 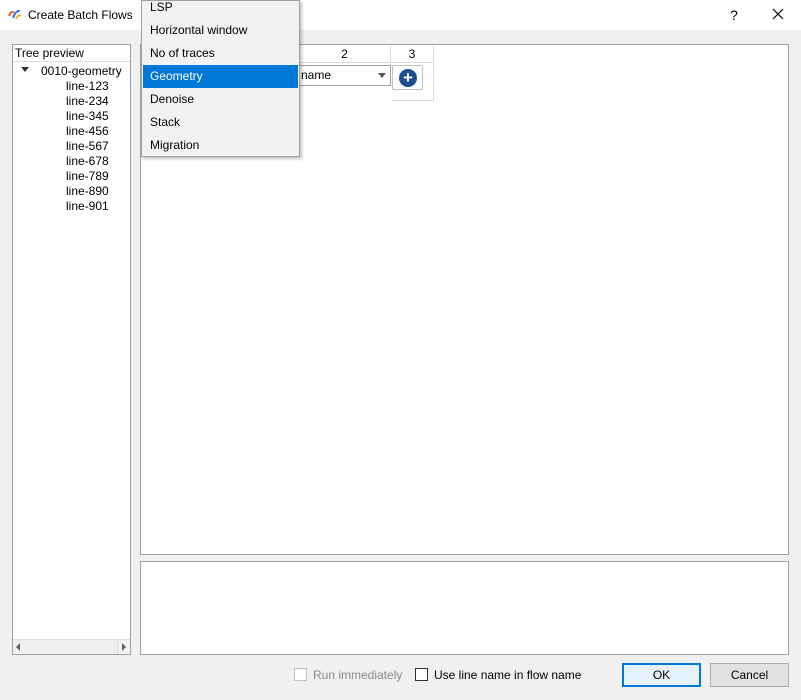 What do you see at coordinates (87, 86) in the screenshot?
I see `tree-item: line-123` at bounding box center [87, 86].